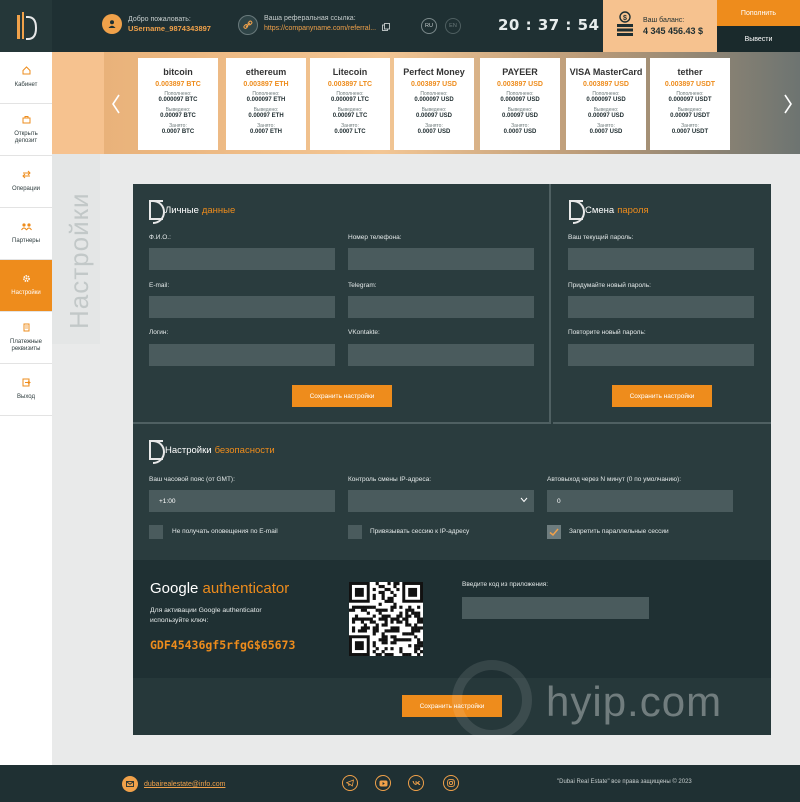 Image resolution: width=800 pixels, height=802 pixels. I want to click on username: USername_9874343897, so click(169, 28).